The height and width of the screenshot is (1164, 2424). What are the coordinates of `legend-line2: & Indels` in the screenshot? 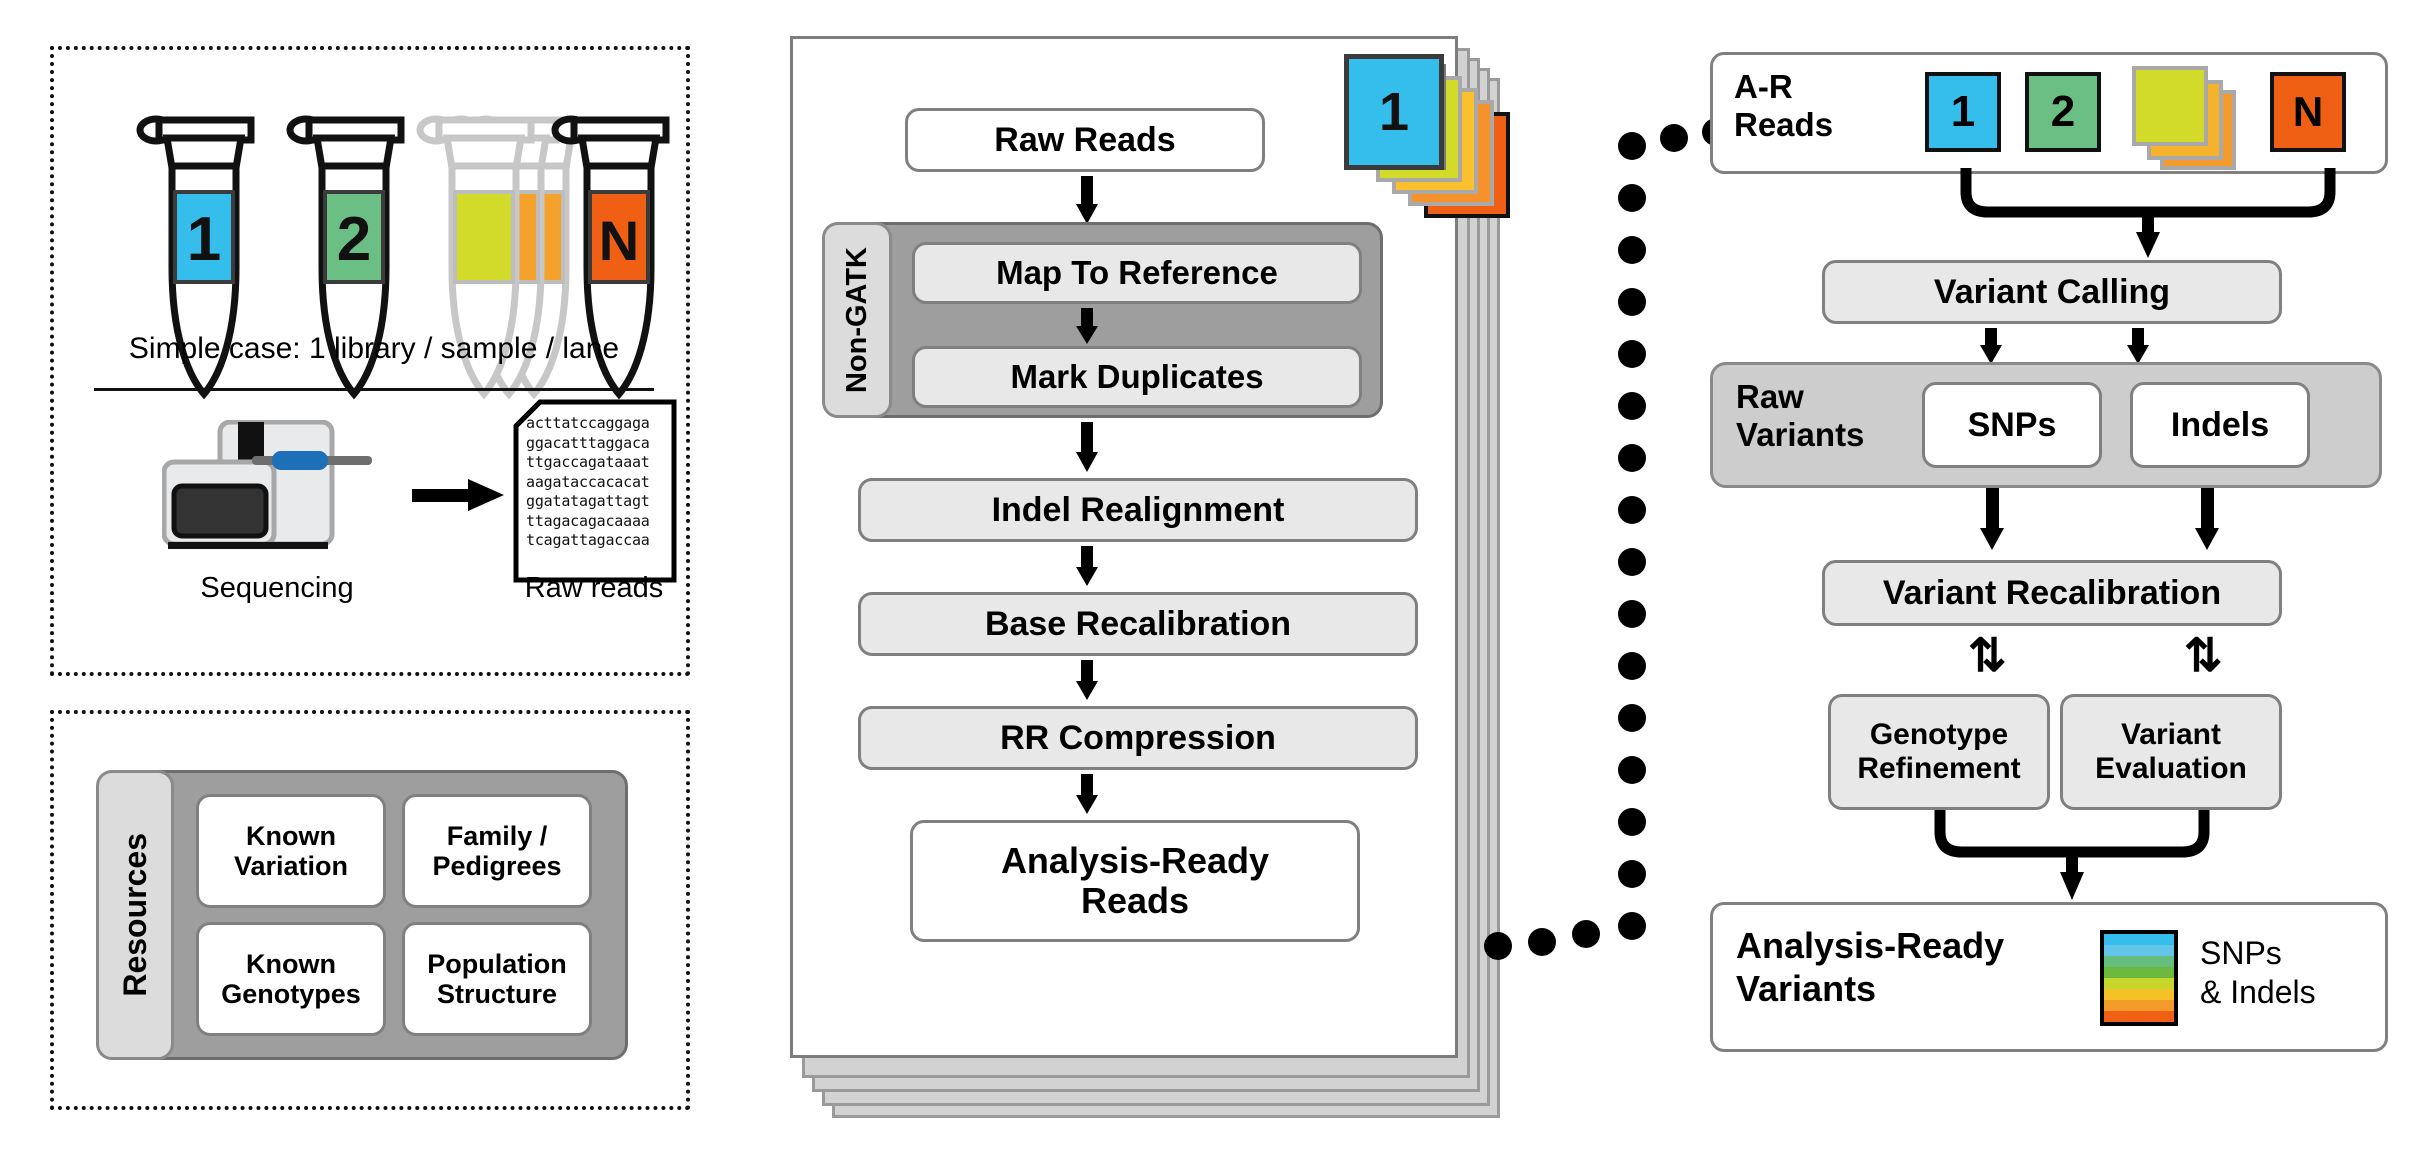 It's located at (2258, 992).